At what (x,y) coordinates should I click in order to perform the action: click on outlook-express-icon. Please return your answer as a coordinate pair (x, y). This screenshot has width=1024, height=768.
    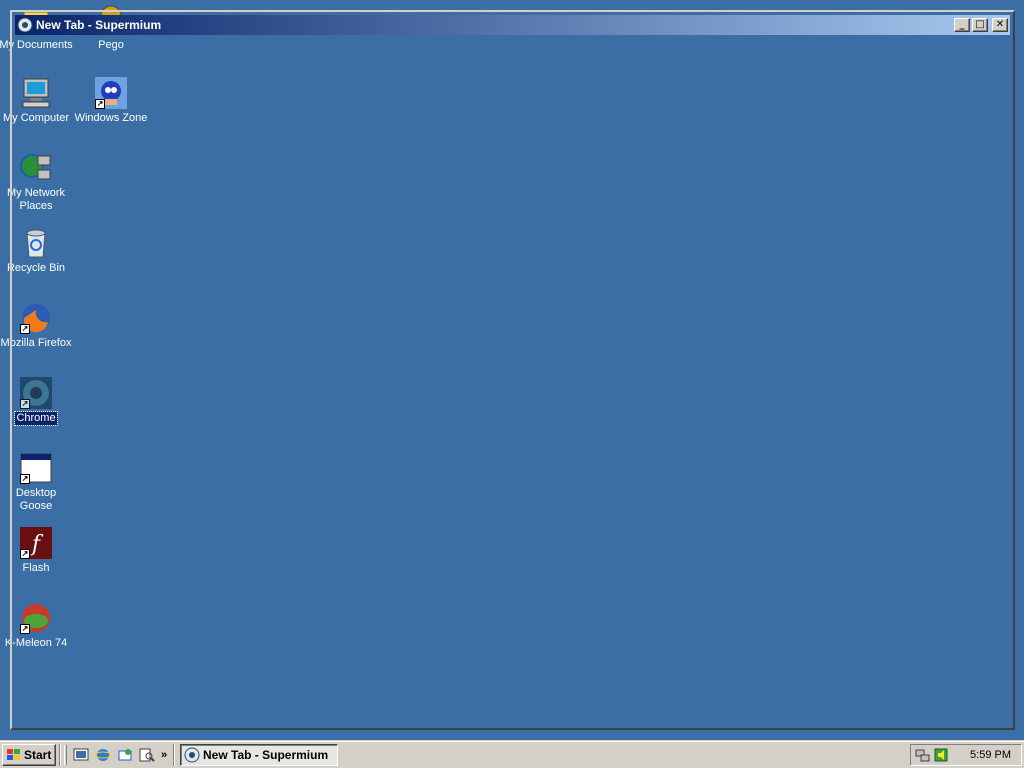
    Looking at the image, I should click on (125, 755).